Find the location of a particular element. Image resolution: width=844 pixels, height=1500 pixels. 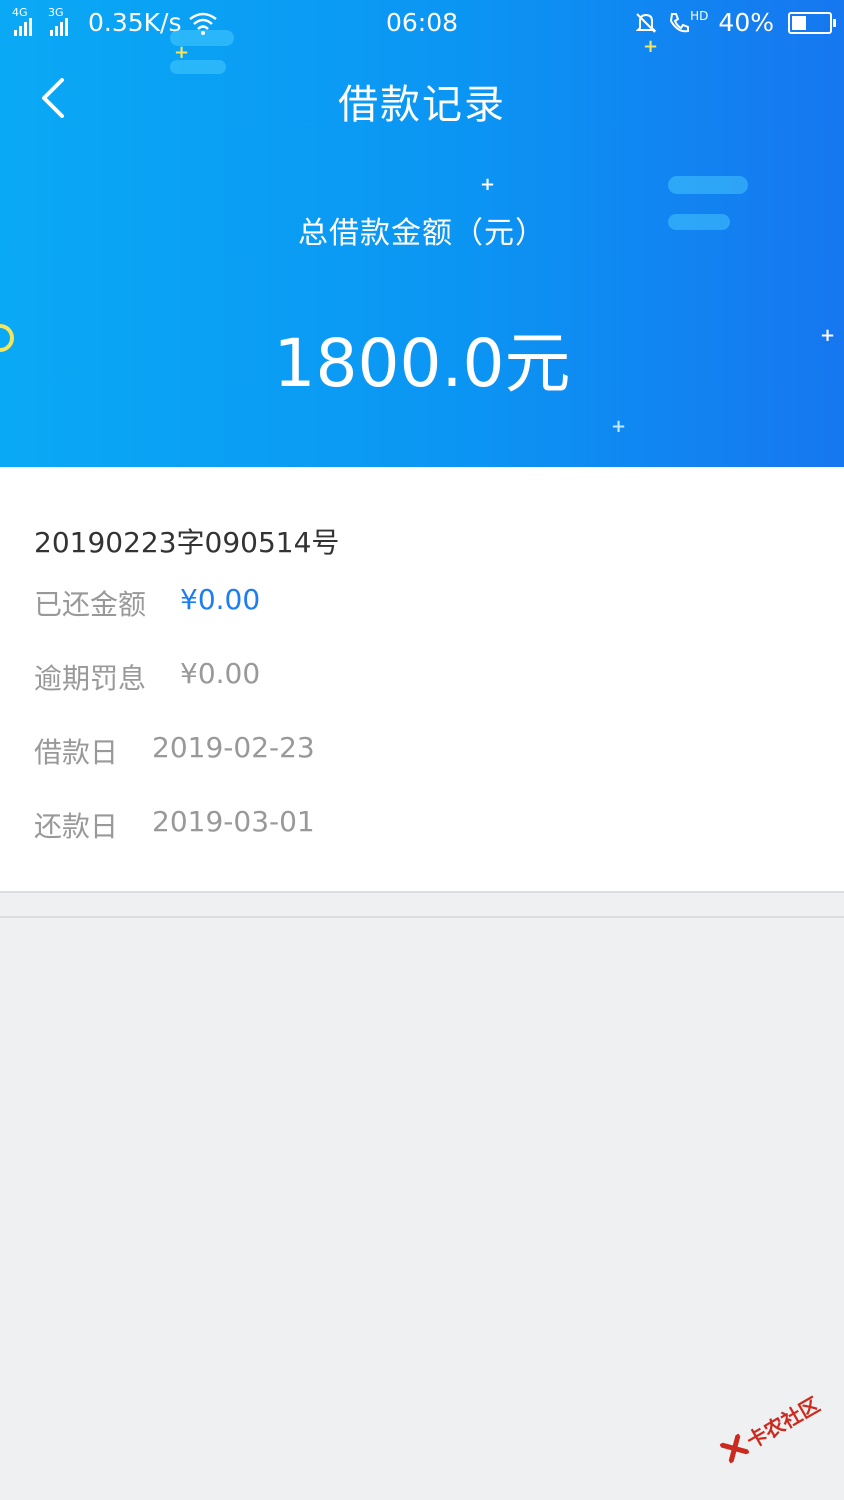

status-bar: 4G 3G 0.35K/s 06:08 HD 40% is located at coordinates (422, 23).